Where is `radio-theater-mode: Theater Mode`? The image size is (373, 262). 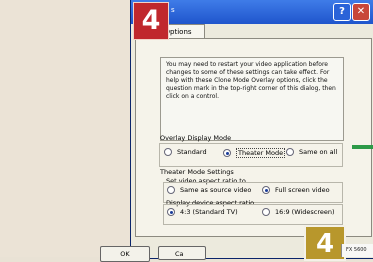 radio-theater-mode: Theater Mode is located at coordinates (254, 153).